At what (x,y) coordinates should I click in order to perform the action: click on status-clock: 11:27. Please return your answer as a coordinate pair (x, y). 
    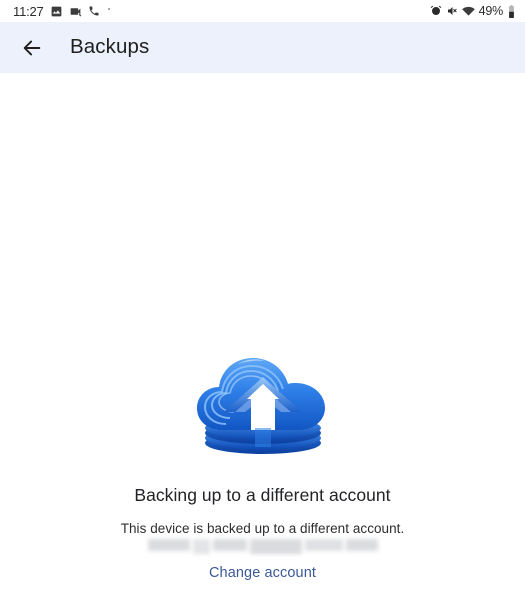
    Looking at the image, I should click on (28, 11).